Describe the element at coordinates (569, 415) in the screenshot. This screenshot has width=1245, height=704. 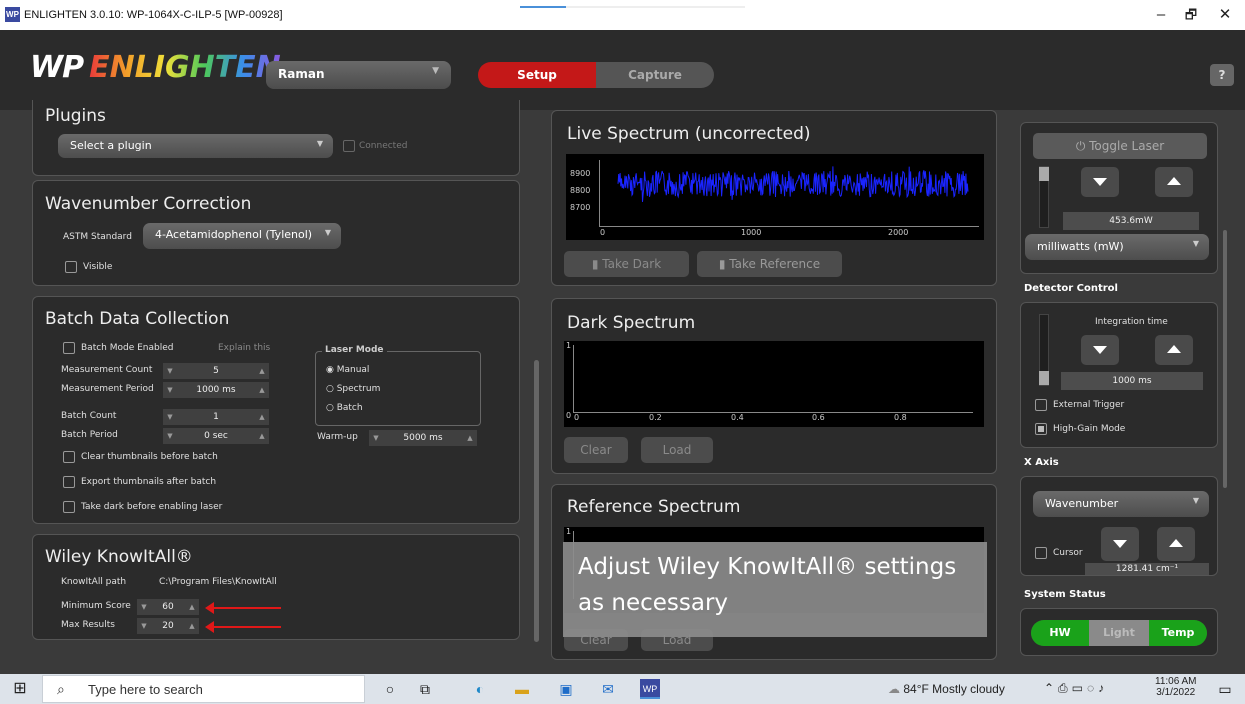
I see `ytick-label: 0` at that location.